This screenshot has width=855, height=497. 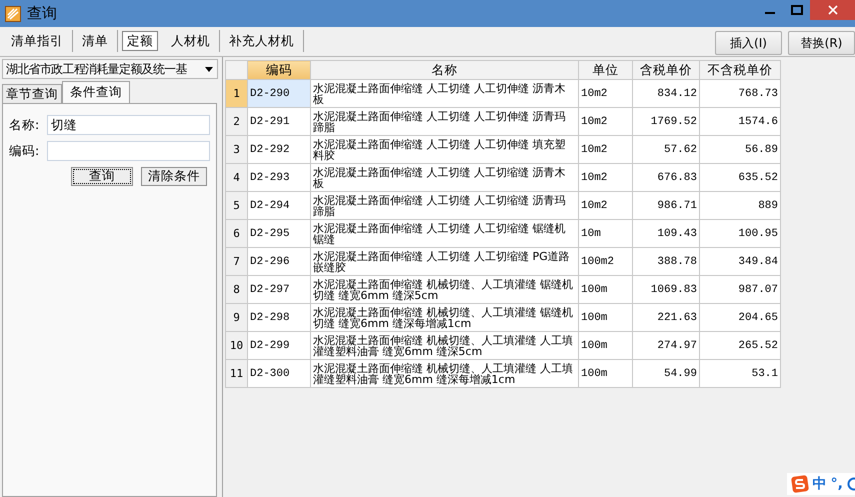 What do you see at coordinates (110, 69) in the screenshot?
I see `library-dropdown: 湖北省市政工程消耗量定额及统一基` at bounding box center [110, 69].